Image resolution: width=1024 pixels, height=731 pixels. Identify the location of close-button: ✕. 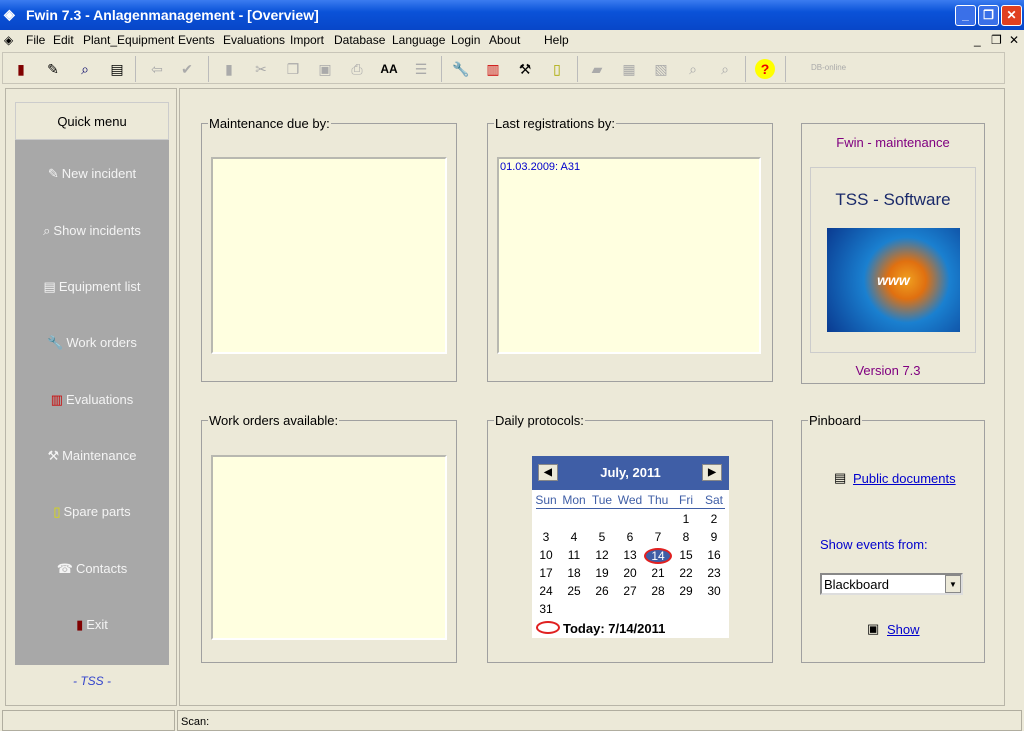
(1011, 15).